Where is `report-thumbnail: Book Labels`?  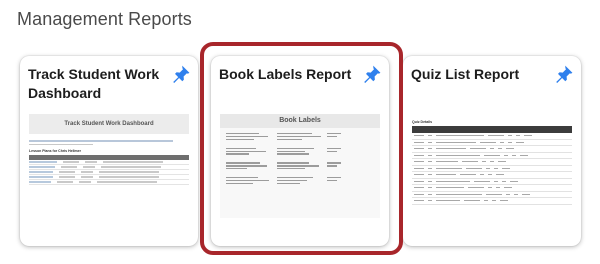 report-thumbnail: Book Labels is located at coordinates (300, 166).